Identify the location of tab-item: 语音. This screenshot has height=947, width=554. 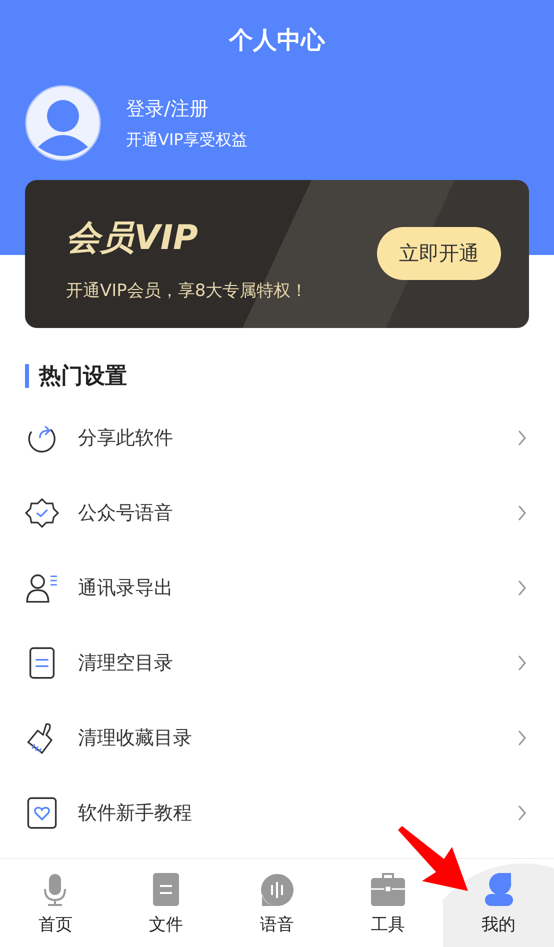
(277, 903).